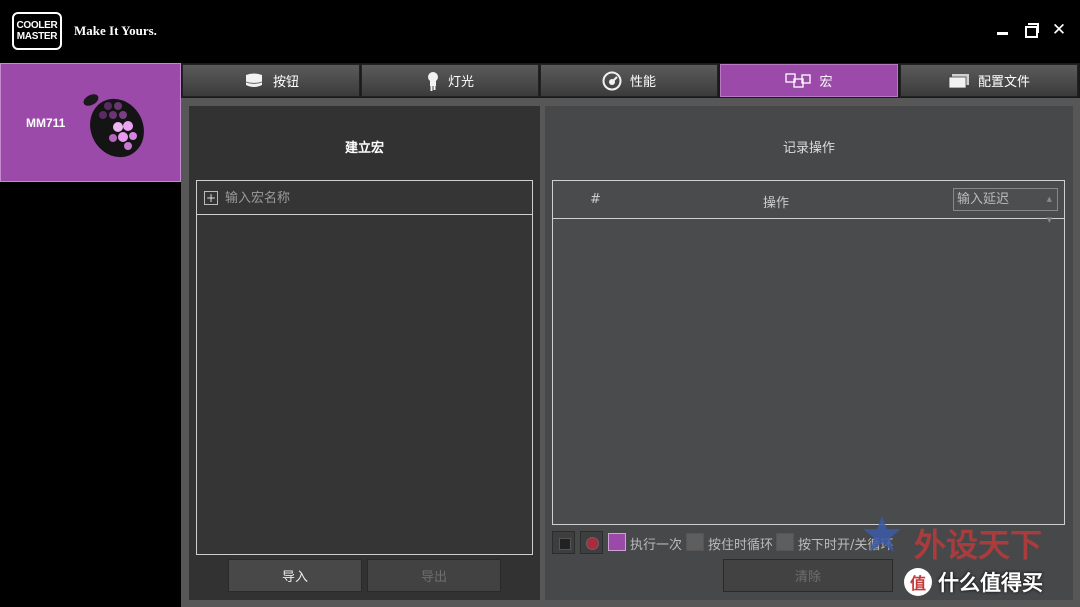 The image size is (1080, 607). Describe the element at coordinates (846, 545) in the screenshot. I see `toggle-loop-label: 按下时开/关循环` at that location.